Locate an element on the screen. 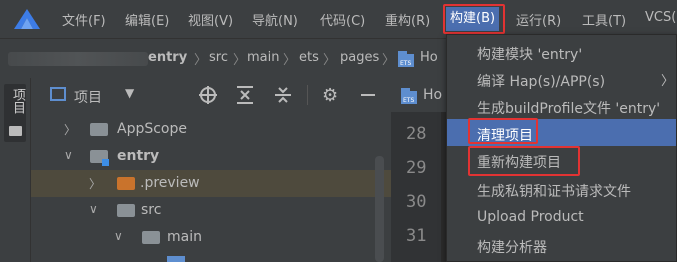 The width and height of the screenshot is (677, 262). menu-refactor: 重构(R) is located at coordinates (407, 19).